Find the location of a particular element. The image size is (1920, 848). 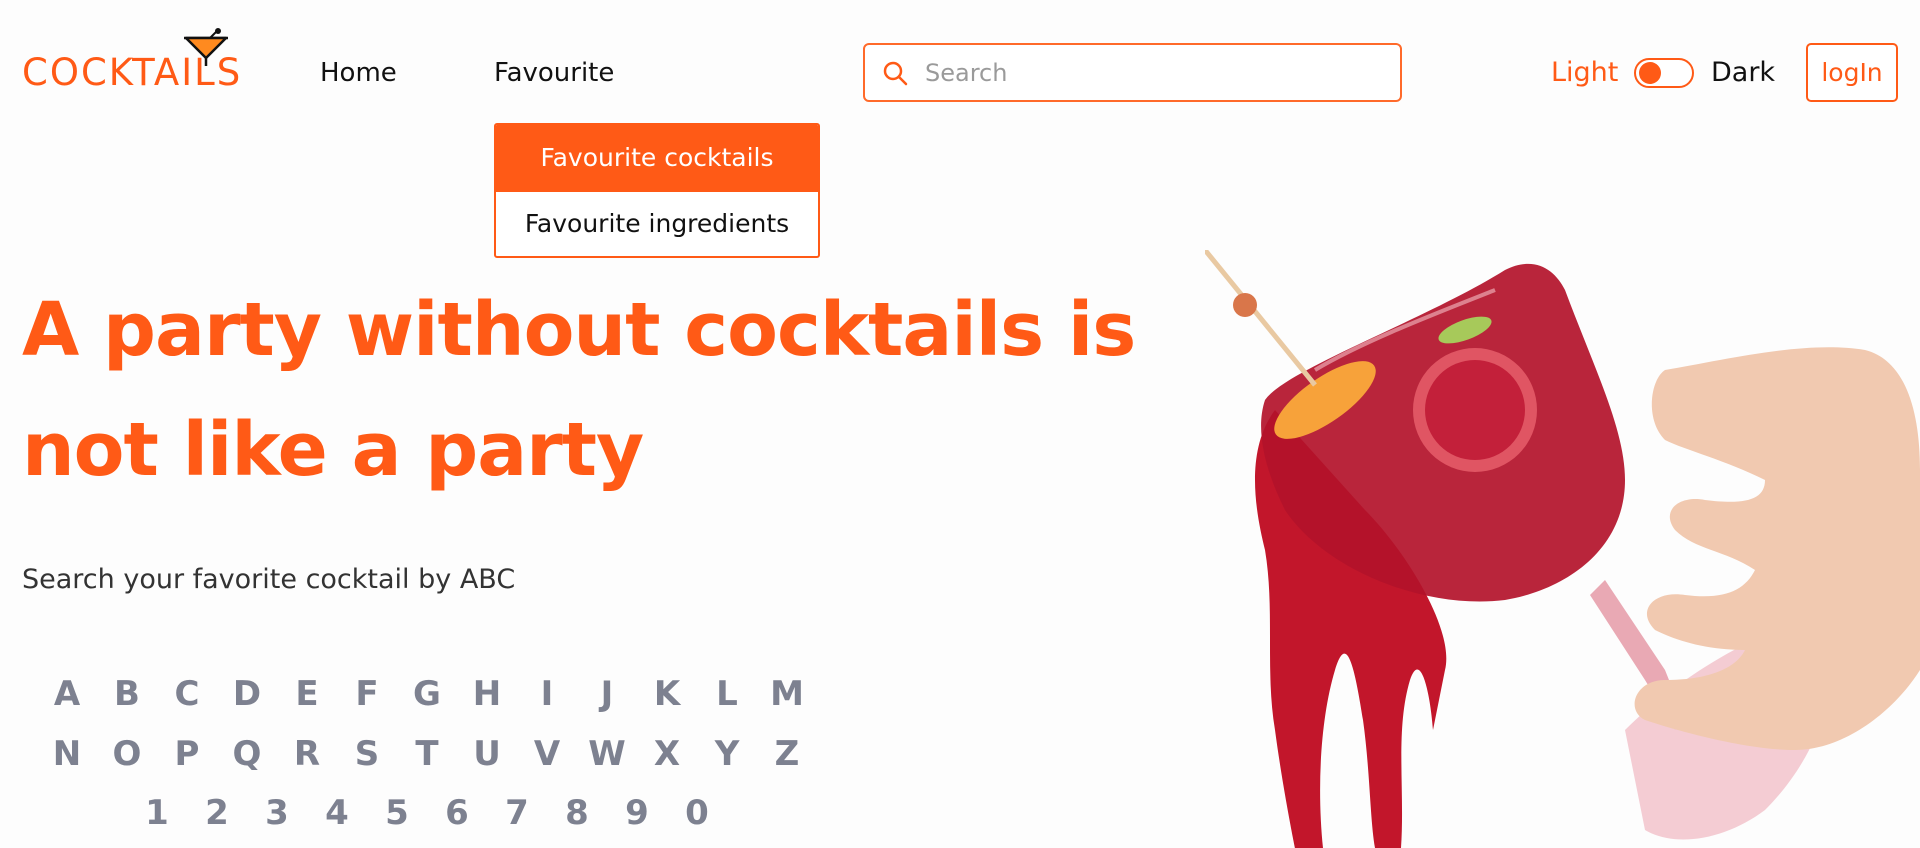

alphabet-letter-v: V is located at coordinates (547, 754).